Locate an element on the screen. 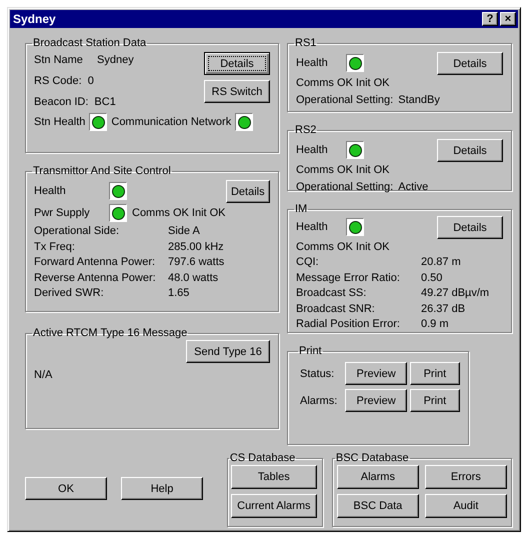  field-label: Stn Health is located at coordinates (60, 122).